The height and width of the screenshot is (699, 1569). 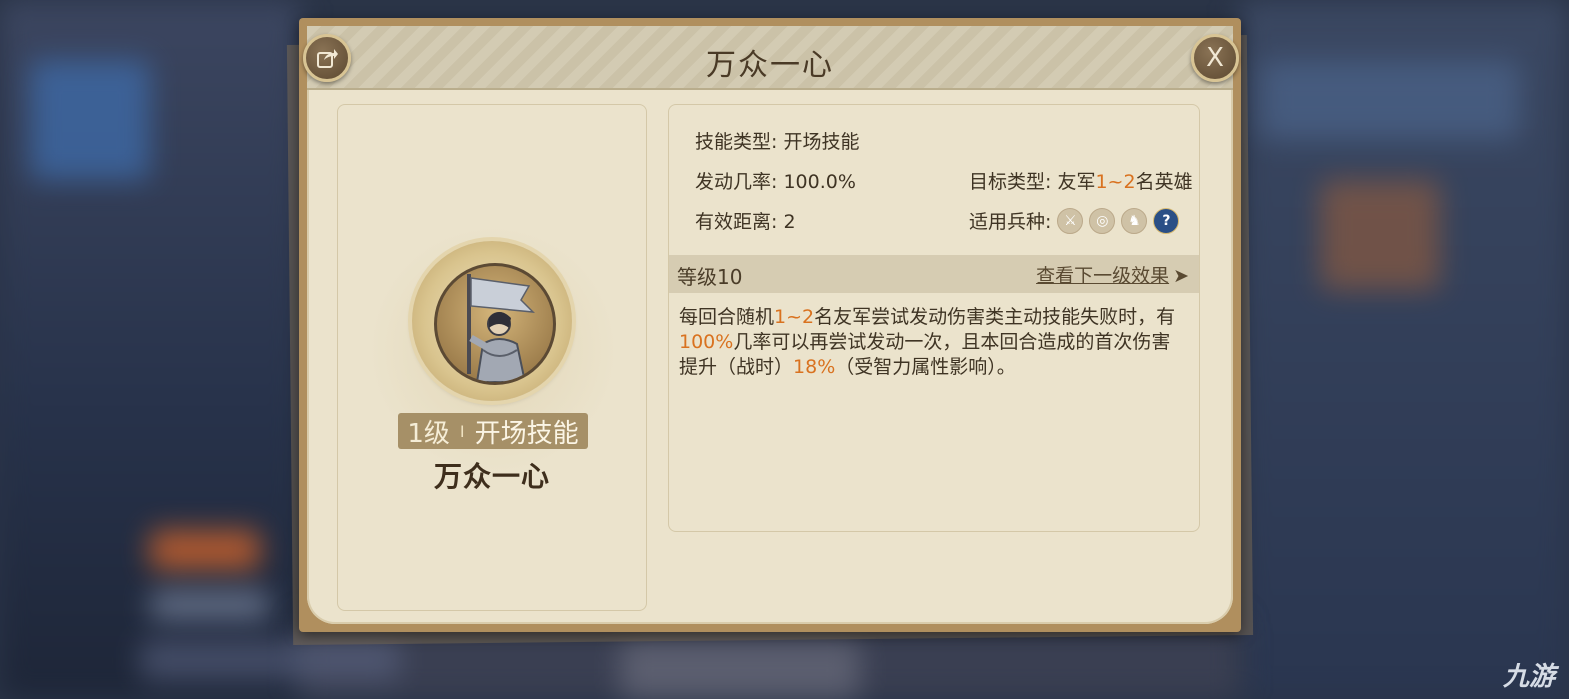 What do you see at coordinates (814, 367) in the screenshot?
I see `description-highlight: 18%` at bounding box center [814, 367].